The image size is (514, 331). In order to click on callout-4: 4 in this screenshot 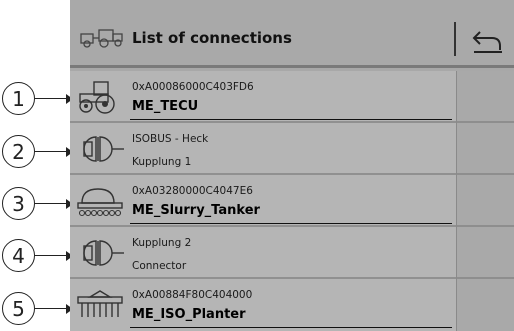, I will do `click(37, 256)`.